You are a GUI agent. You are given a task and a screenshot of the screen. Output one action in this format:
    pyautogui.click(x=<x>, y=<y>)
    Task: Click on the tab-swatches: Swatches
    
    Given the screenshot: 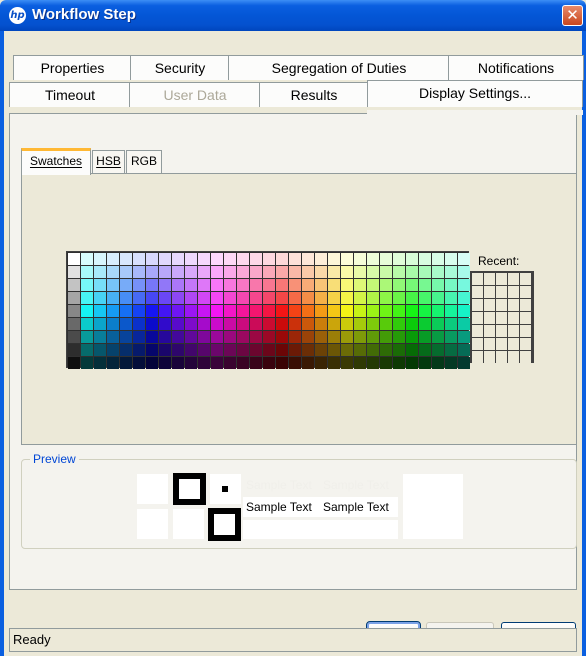 What is the action you would take?
    pyautogui.click(x=56, y=161)
    